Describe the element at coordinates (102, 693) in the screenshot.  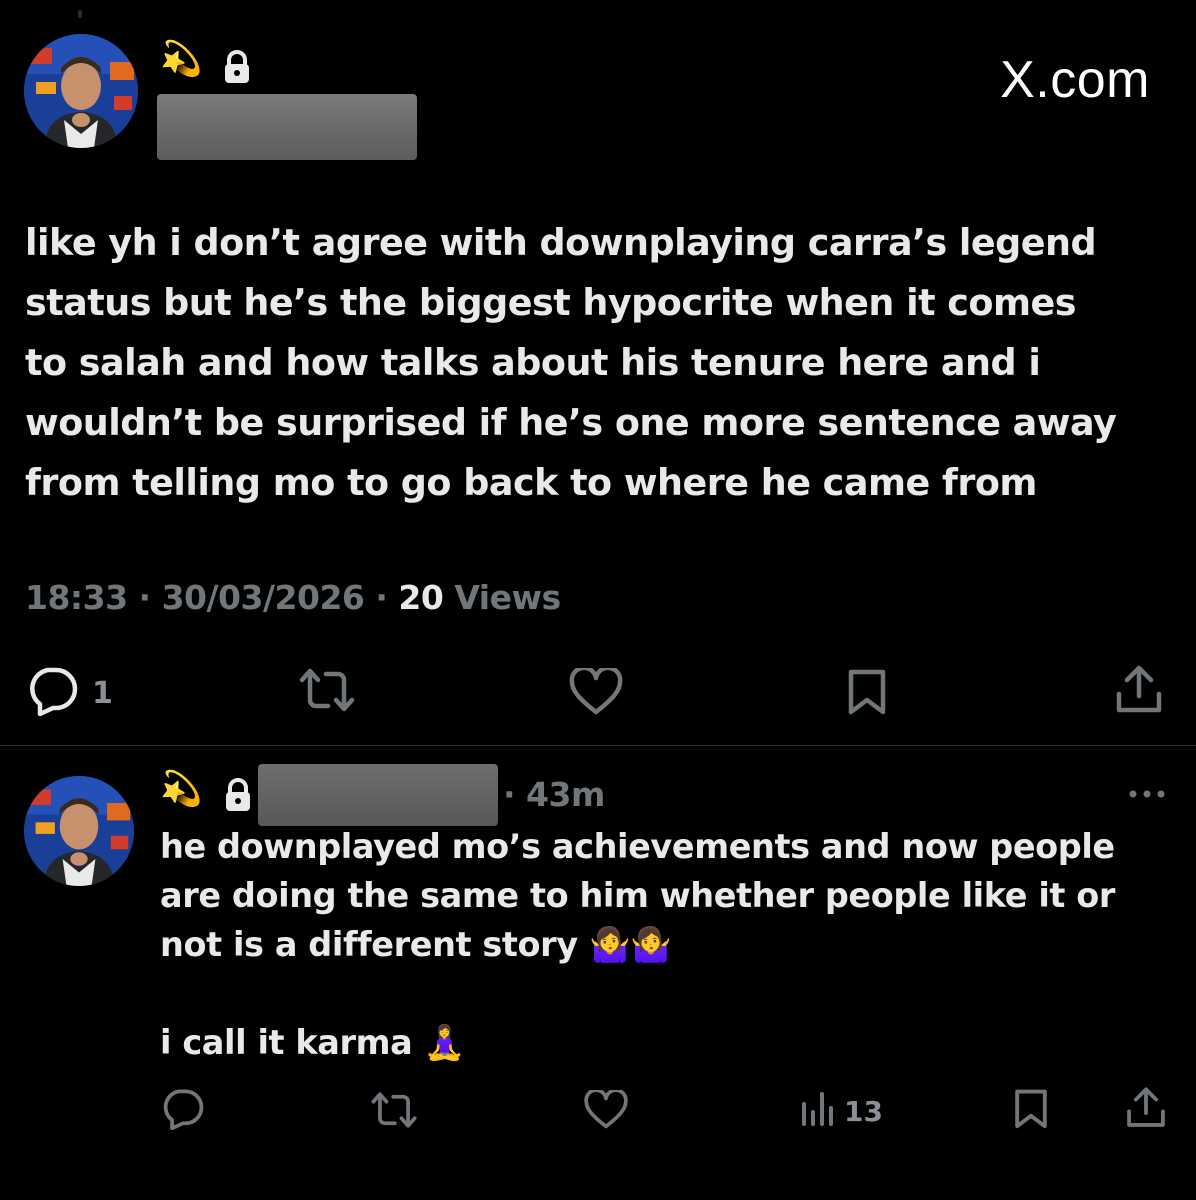
I see `reply-count: 1` at that location.